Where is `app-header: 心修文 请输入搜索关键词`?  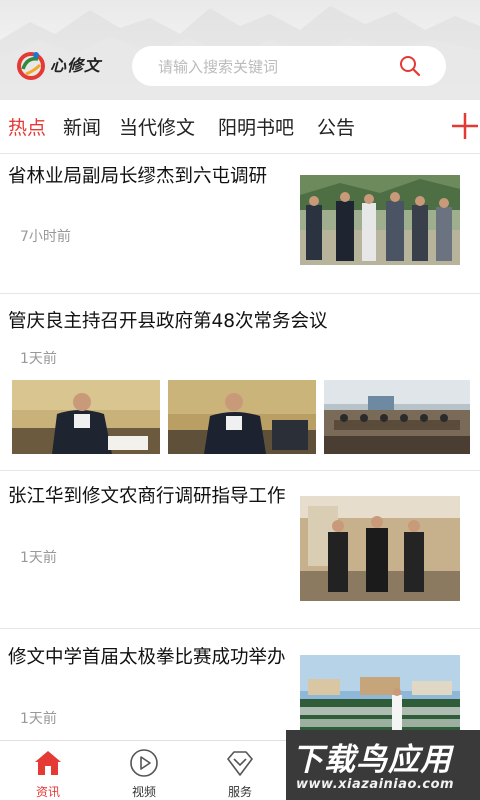
app-header: 心修文 请输入搜索关键词 is located at coordinates (240, 50).